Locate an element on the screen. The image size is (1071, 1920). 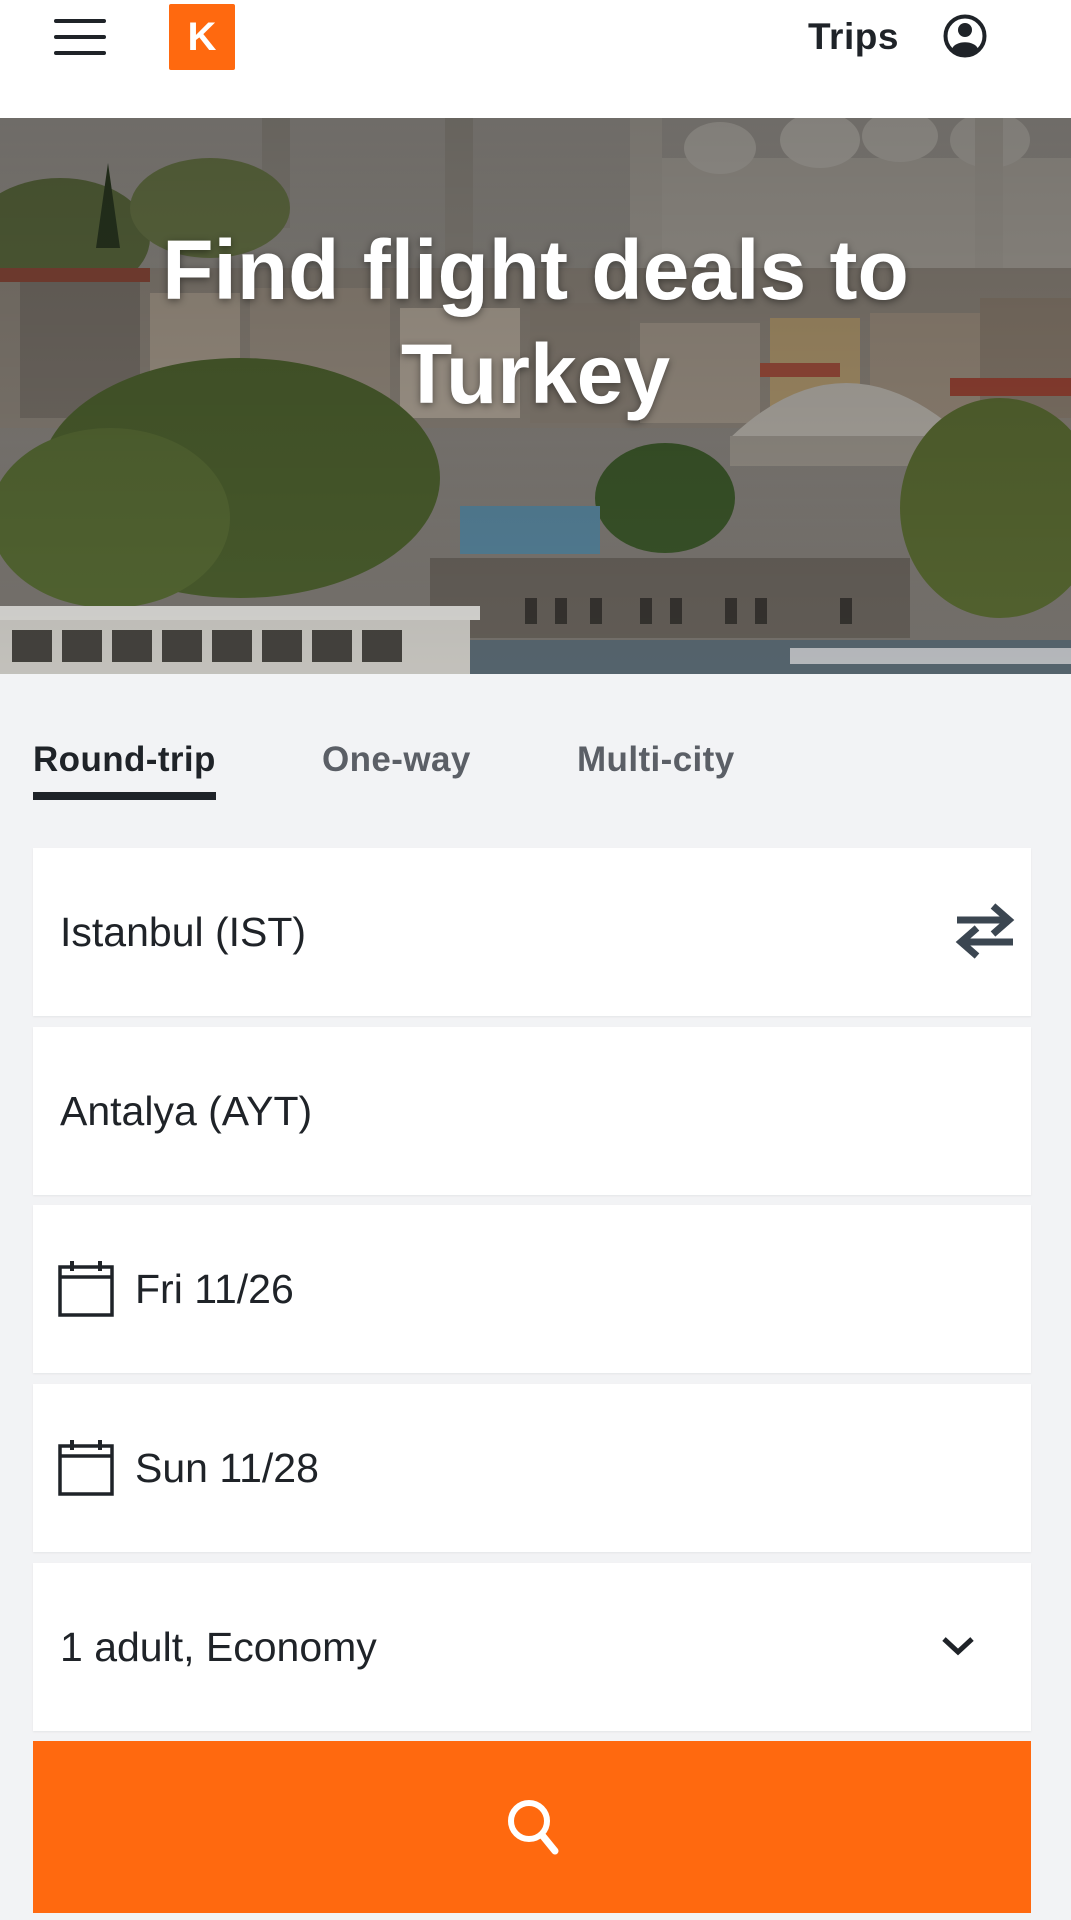
origin-value: Istanbul (IST) is located at coordinates (183, 932).